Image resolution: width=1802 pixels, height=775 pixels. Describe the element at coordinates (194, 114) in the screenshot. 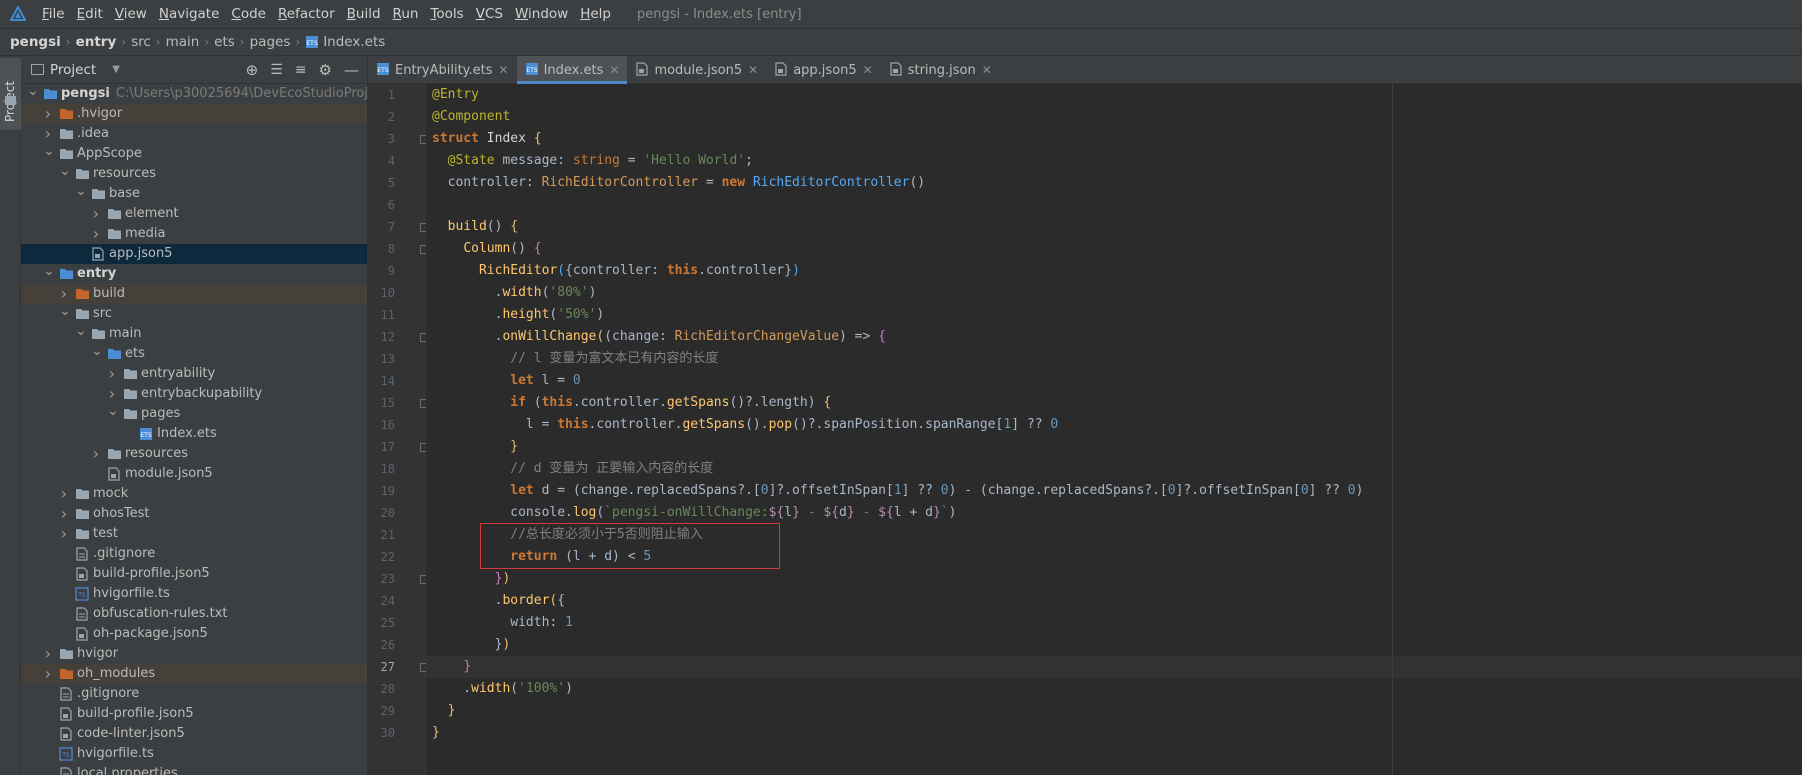

I see `tree-item: › .hvigor` at that location.